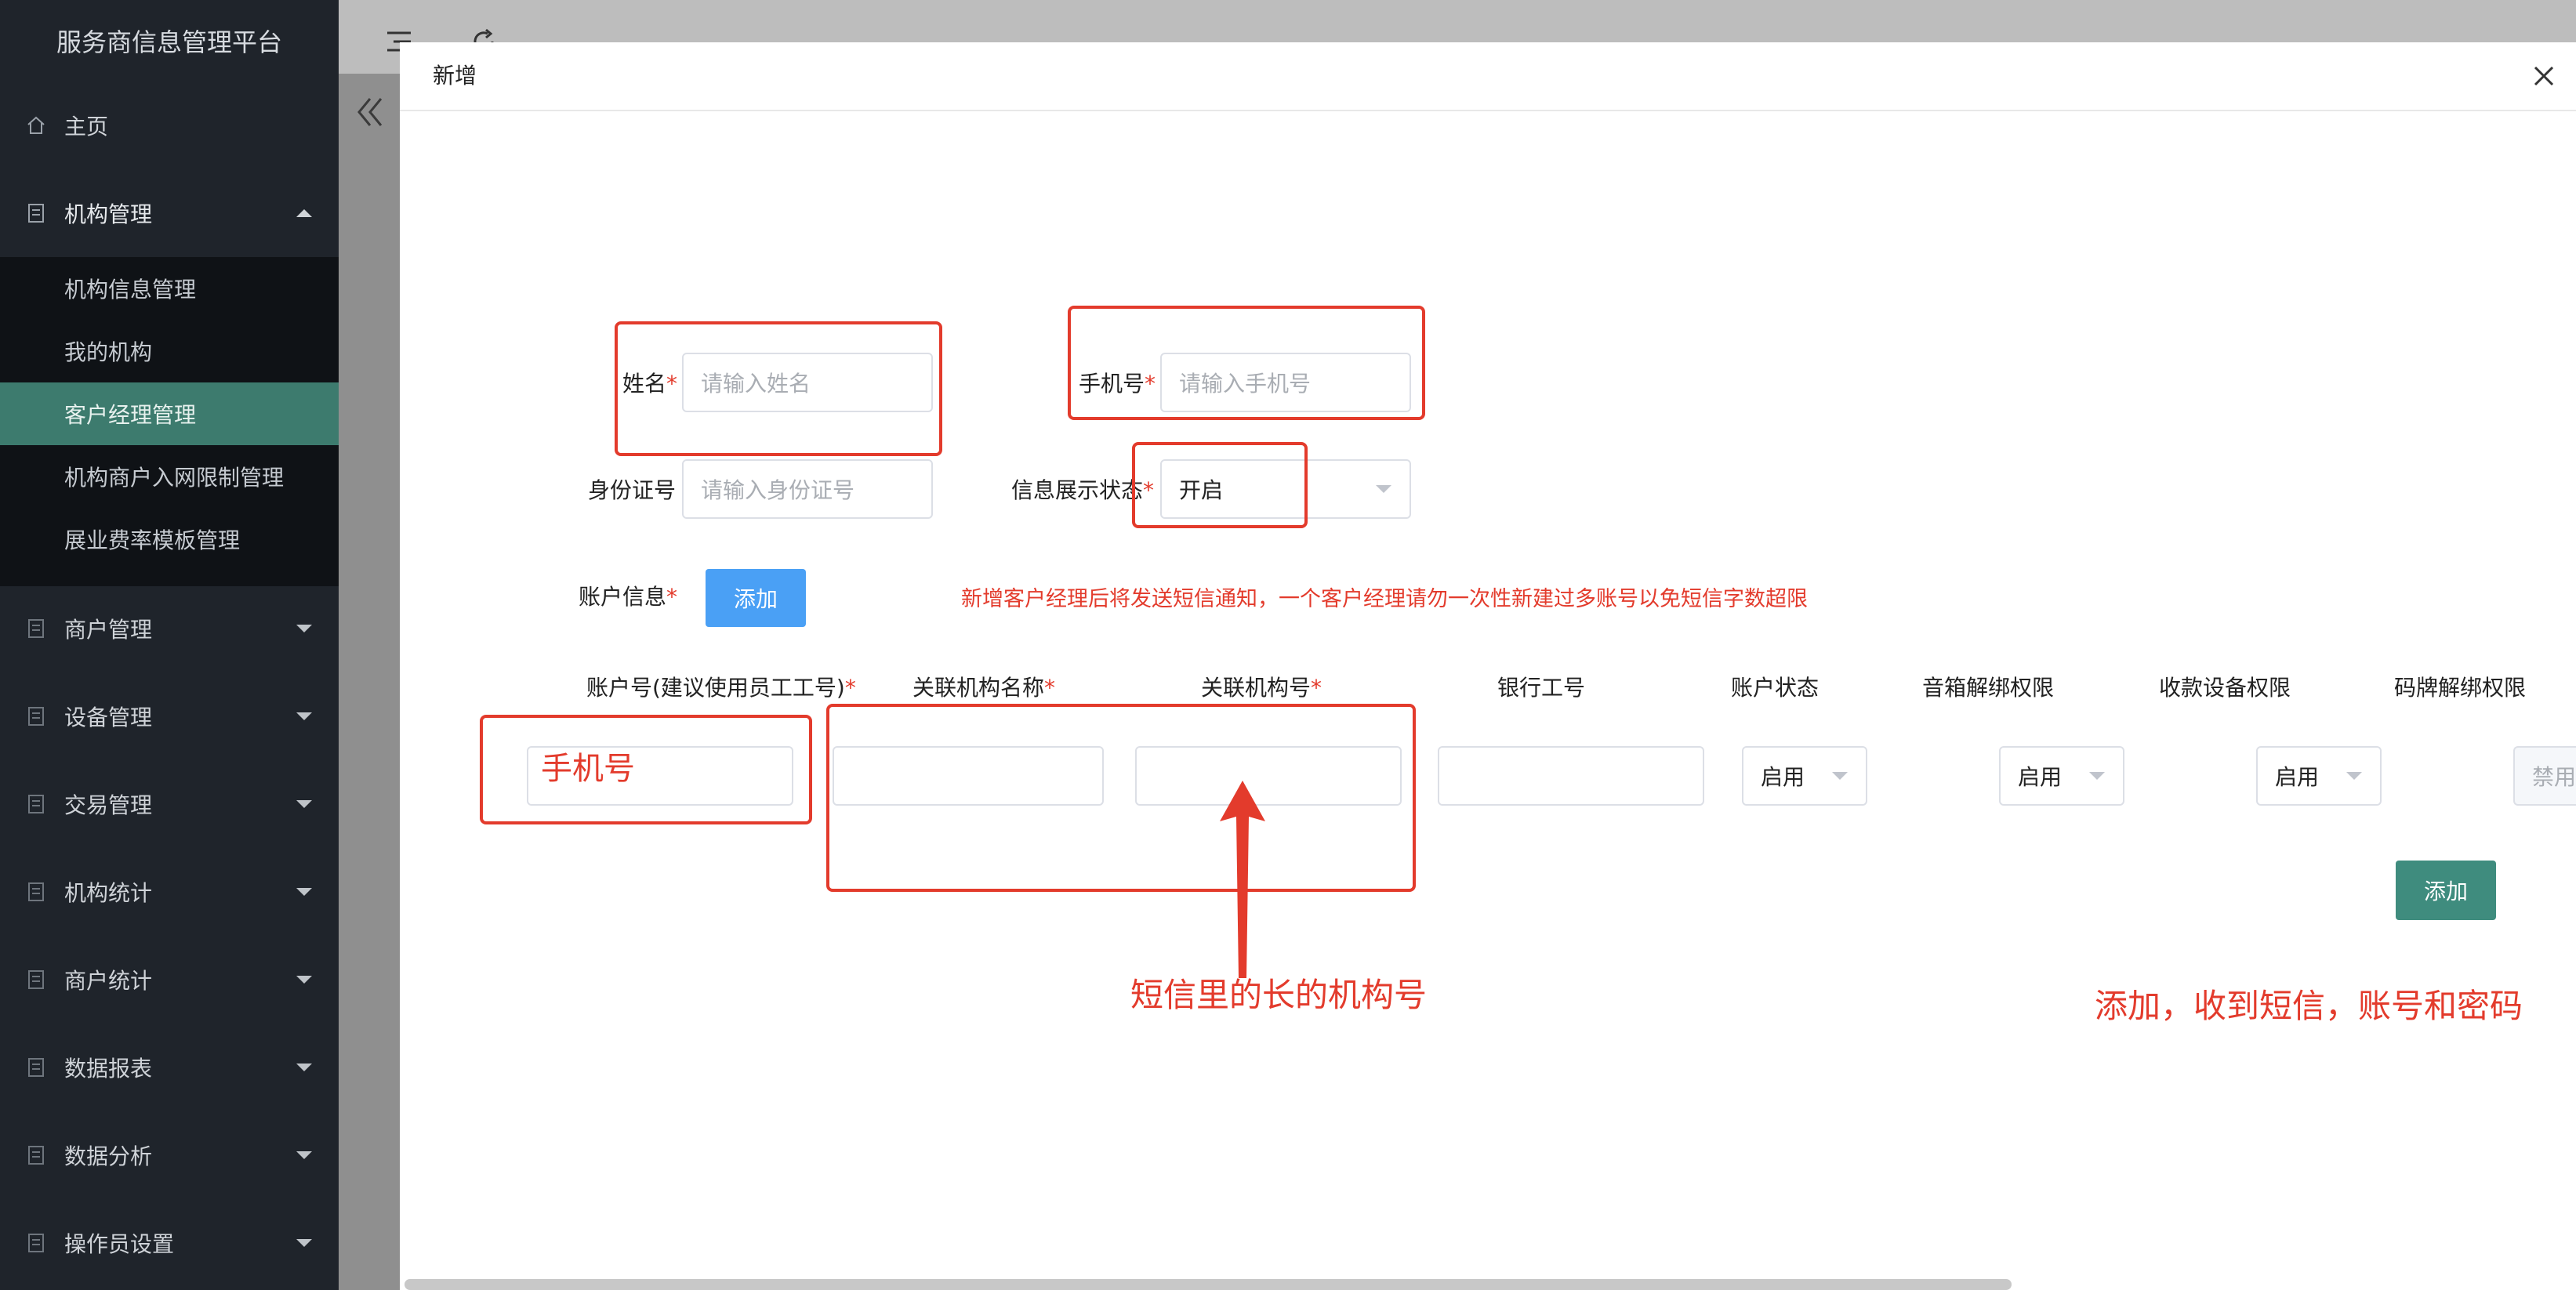 This screenshot has width=2576, height=1290. I want to click on col-org-no: 关联机构号*, so click(1262, 686).